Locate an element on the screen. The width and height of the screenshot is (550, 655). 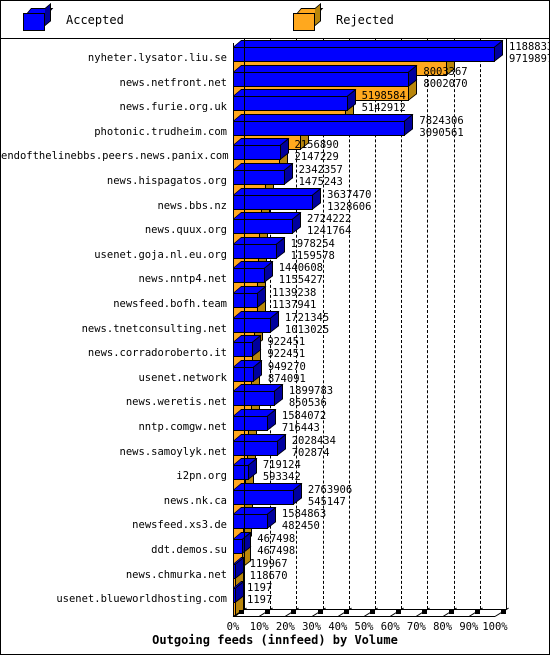
bar-accepted-19-front is located at coordinates (250, 522).